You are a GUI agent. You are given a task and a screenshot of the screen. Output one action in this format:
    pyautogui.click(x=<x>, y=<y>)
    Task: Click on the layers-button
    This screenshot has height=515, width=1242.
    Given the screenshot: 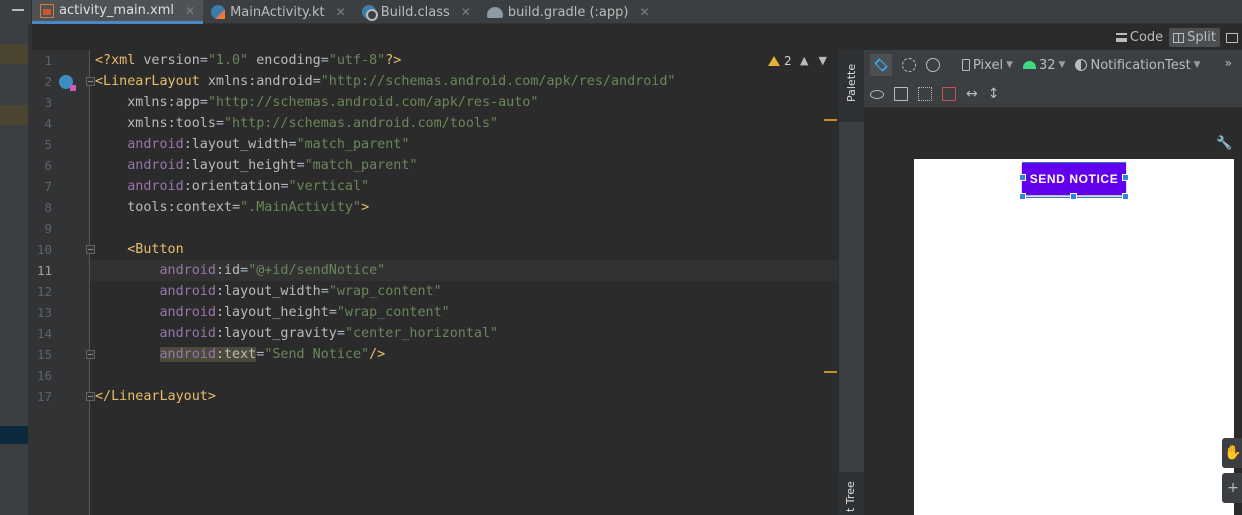 What is the action you would take?
    pyautogui.click(x=881, y=65)
    